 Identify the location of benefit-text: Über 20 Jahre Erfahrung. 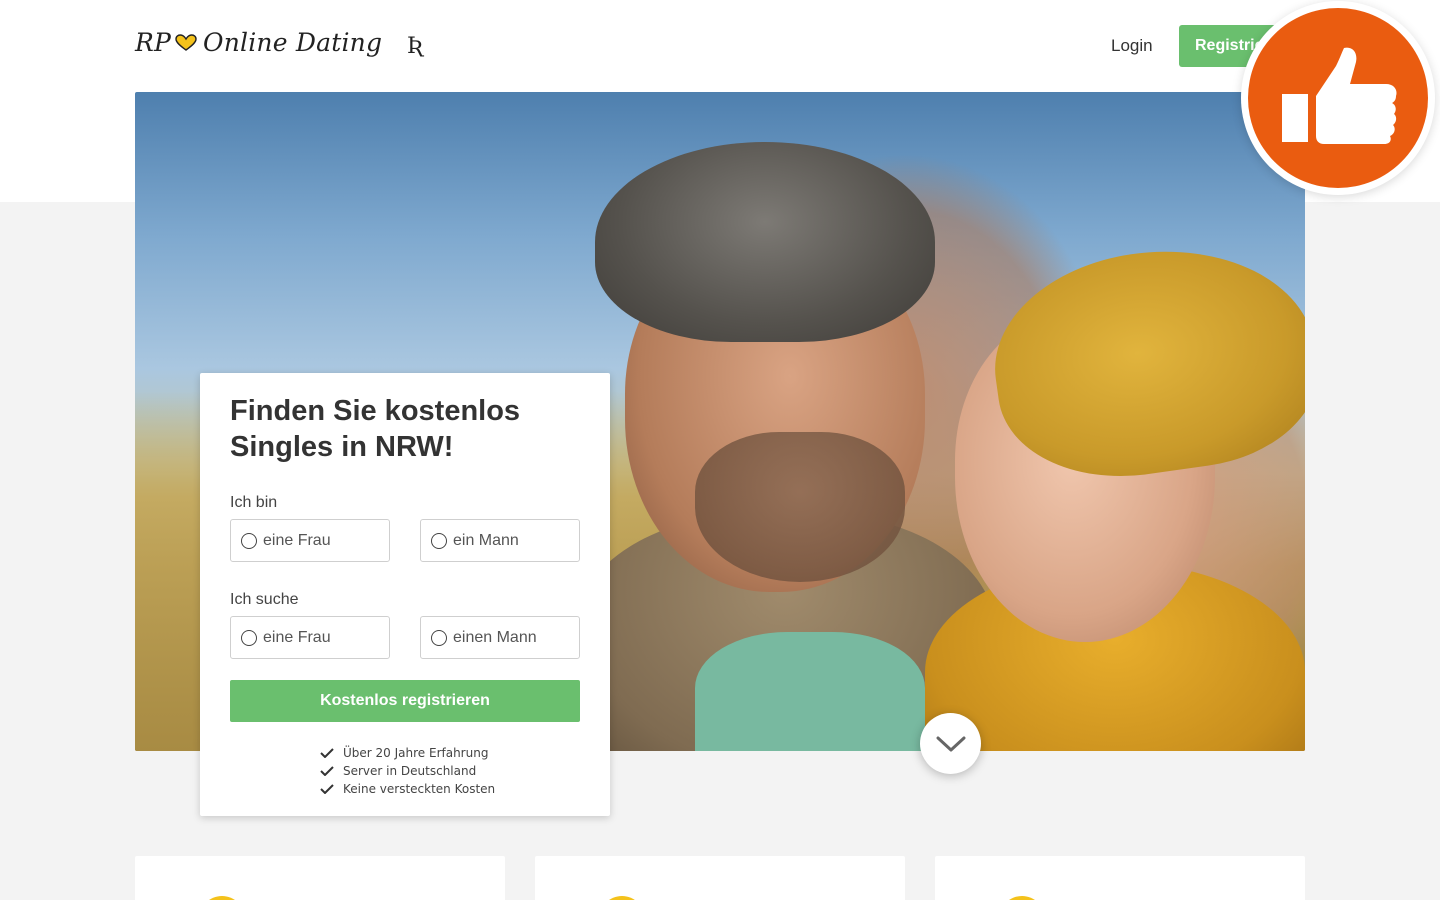
(416, 753).